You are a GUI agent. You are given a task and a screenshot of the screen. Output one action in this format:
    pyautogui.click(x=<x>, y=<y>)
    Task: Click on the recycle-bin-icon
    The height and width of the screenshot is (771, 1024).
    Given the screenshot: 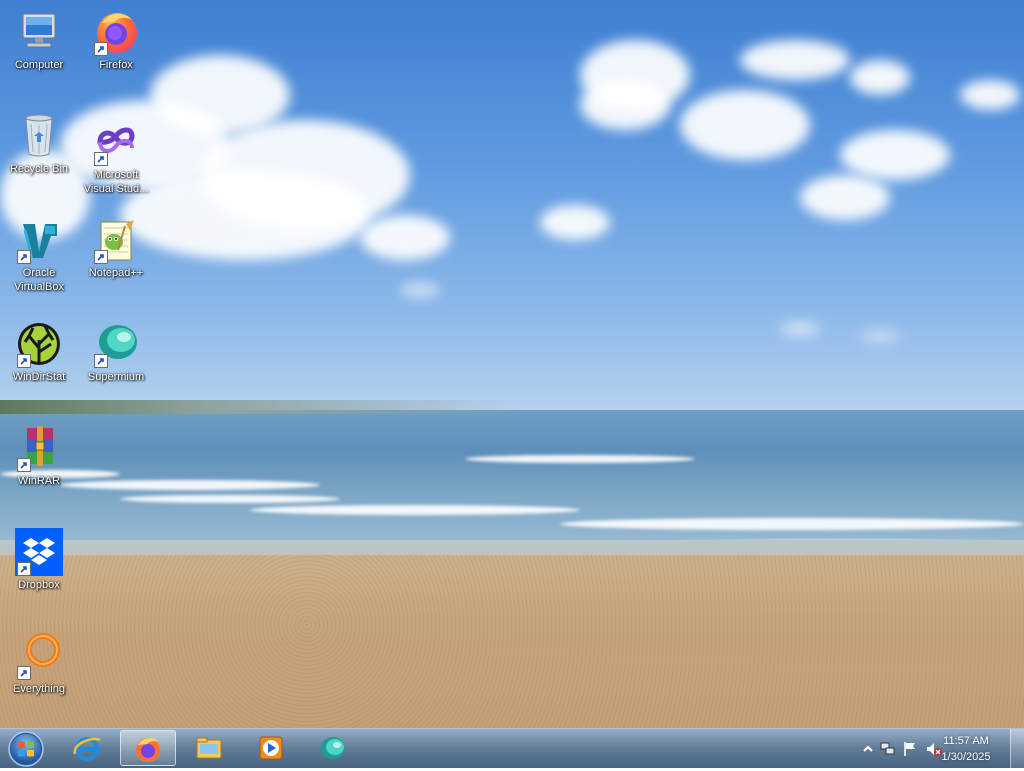 What is the action you would take?
    pyautogui.click(x=39, y=136)
    